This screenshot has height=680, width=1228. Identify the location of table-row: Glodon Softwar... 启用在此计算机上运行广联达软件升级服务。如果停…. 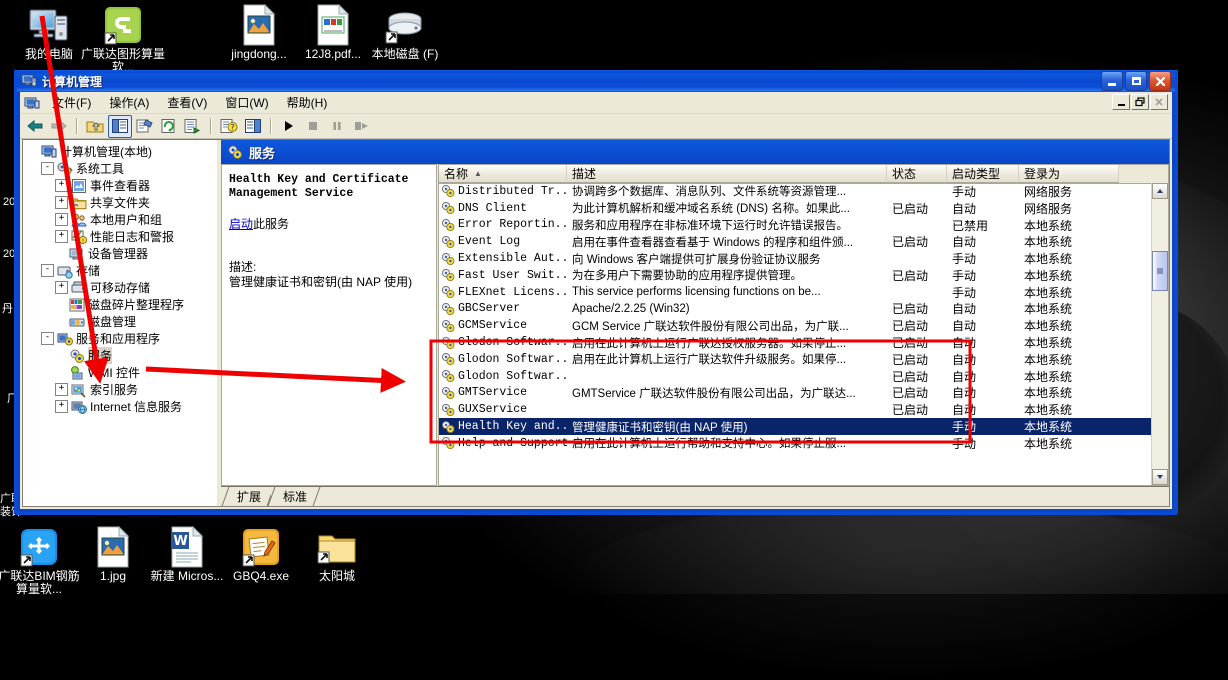
(795, 359).